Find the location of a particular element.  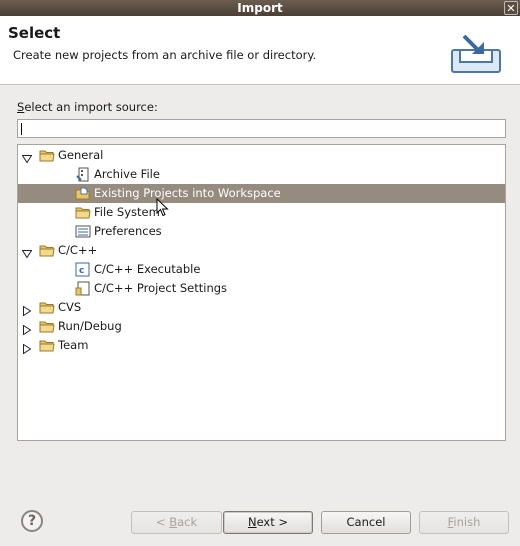

tree-item: Preferences is located at coordinates (261, 231).